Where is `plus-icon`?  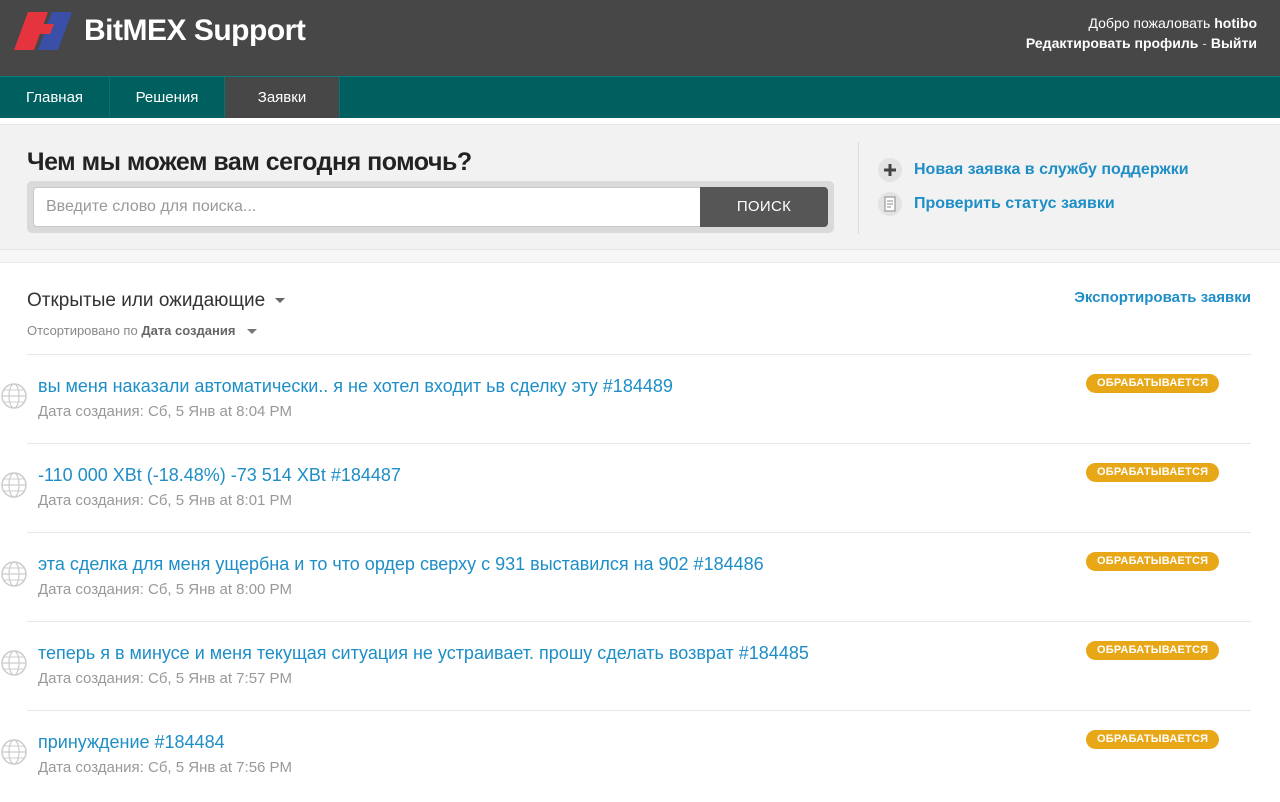
plus-icon is located at coordinates (890, 170).